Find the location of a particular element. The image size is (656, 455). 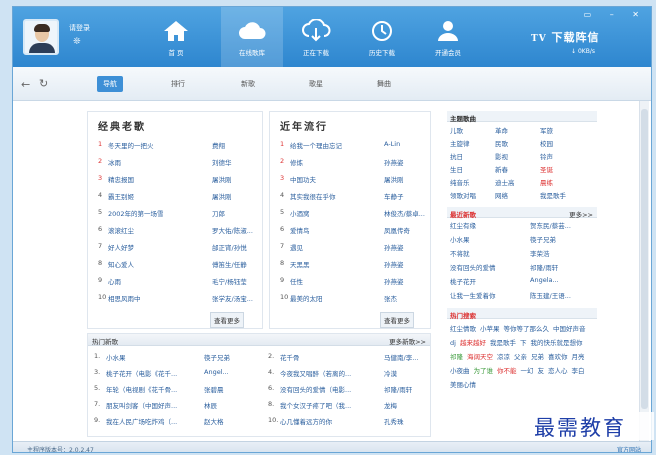

song-artist: 车静子 is located at coordinates (394, 196).